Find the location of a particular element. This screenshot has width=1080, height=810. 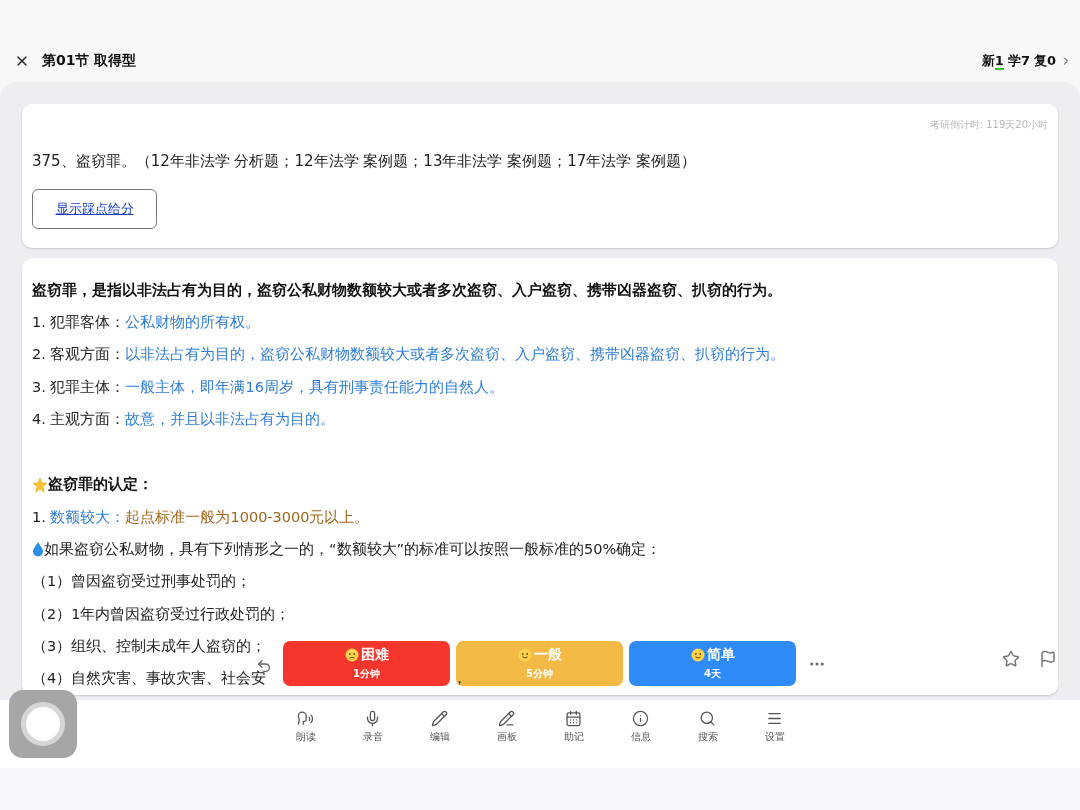

point-text: 故意，并且以非法占有为目的。 is located at coordinates (230, 420).